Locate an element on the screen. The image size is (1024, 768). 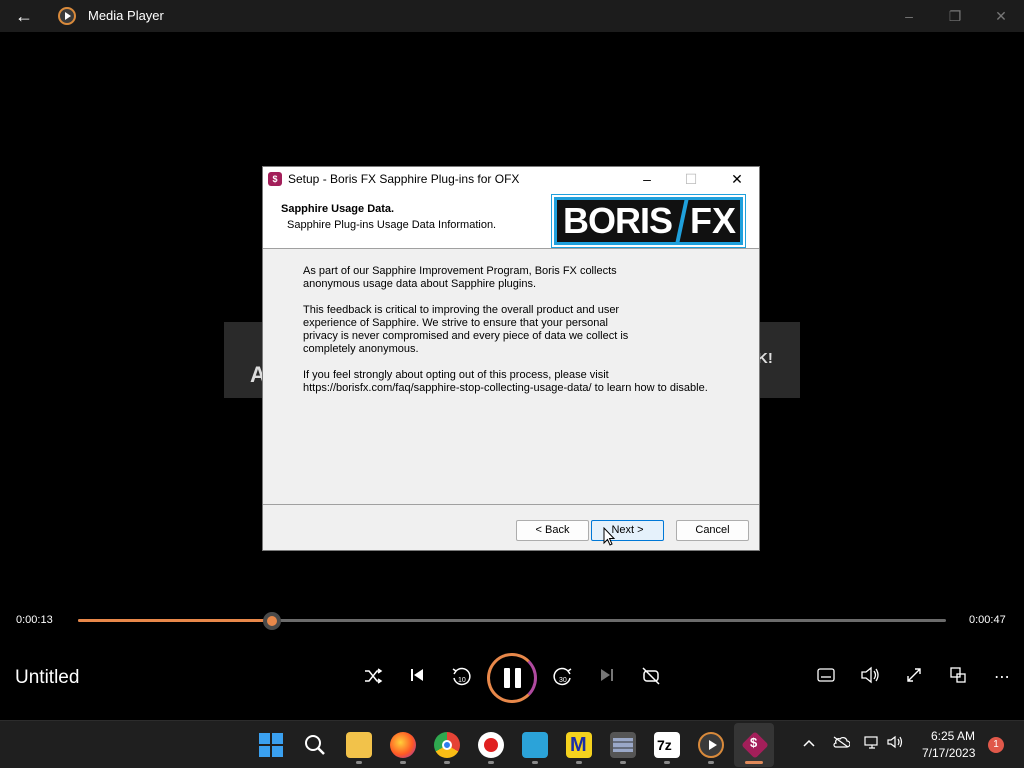
maximize-button: ❐ is located at coordinates (955, 16).